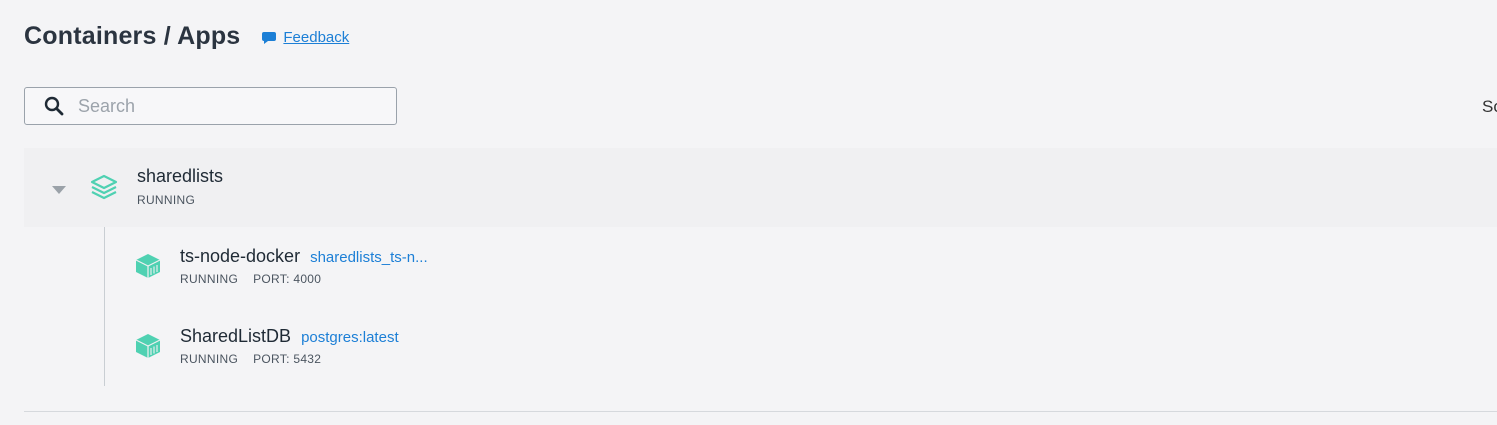 The width and height of the screenshot is (1497, 425). Describe the element at coordinates (104, 187) in the screenshot. I see `stack-icon` at that location.